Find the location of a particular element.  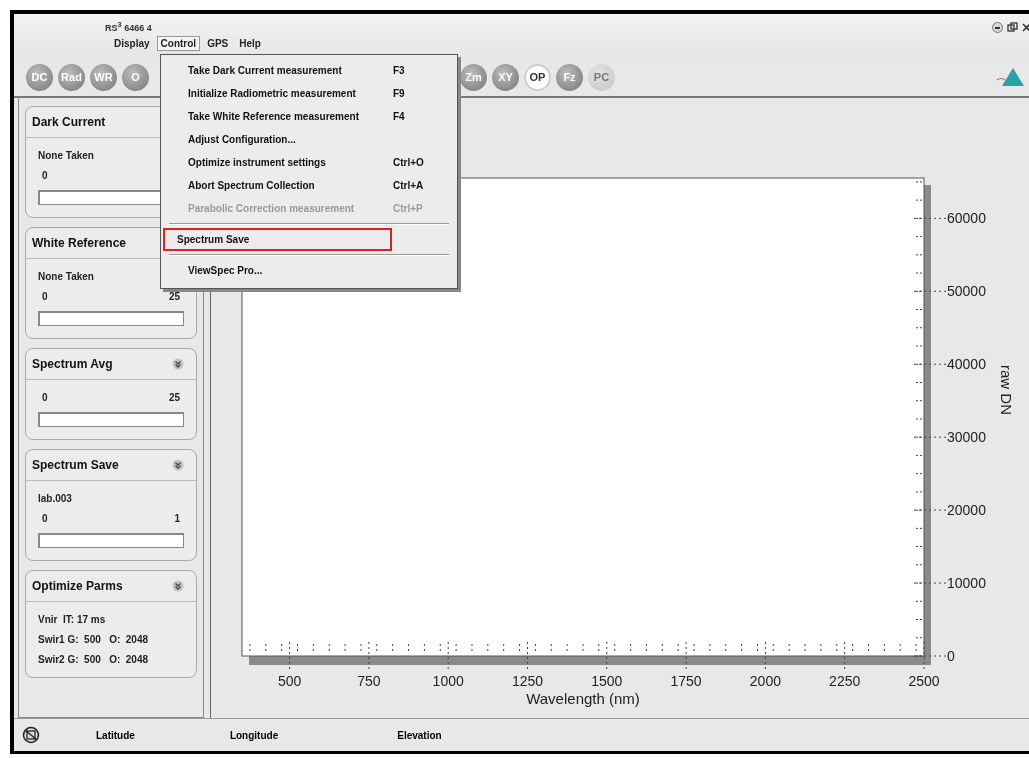

restore-icon is located at coordinates (1012, 27).